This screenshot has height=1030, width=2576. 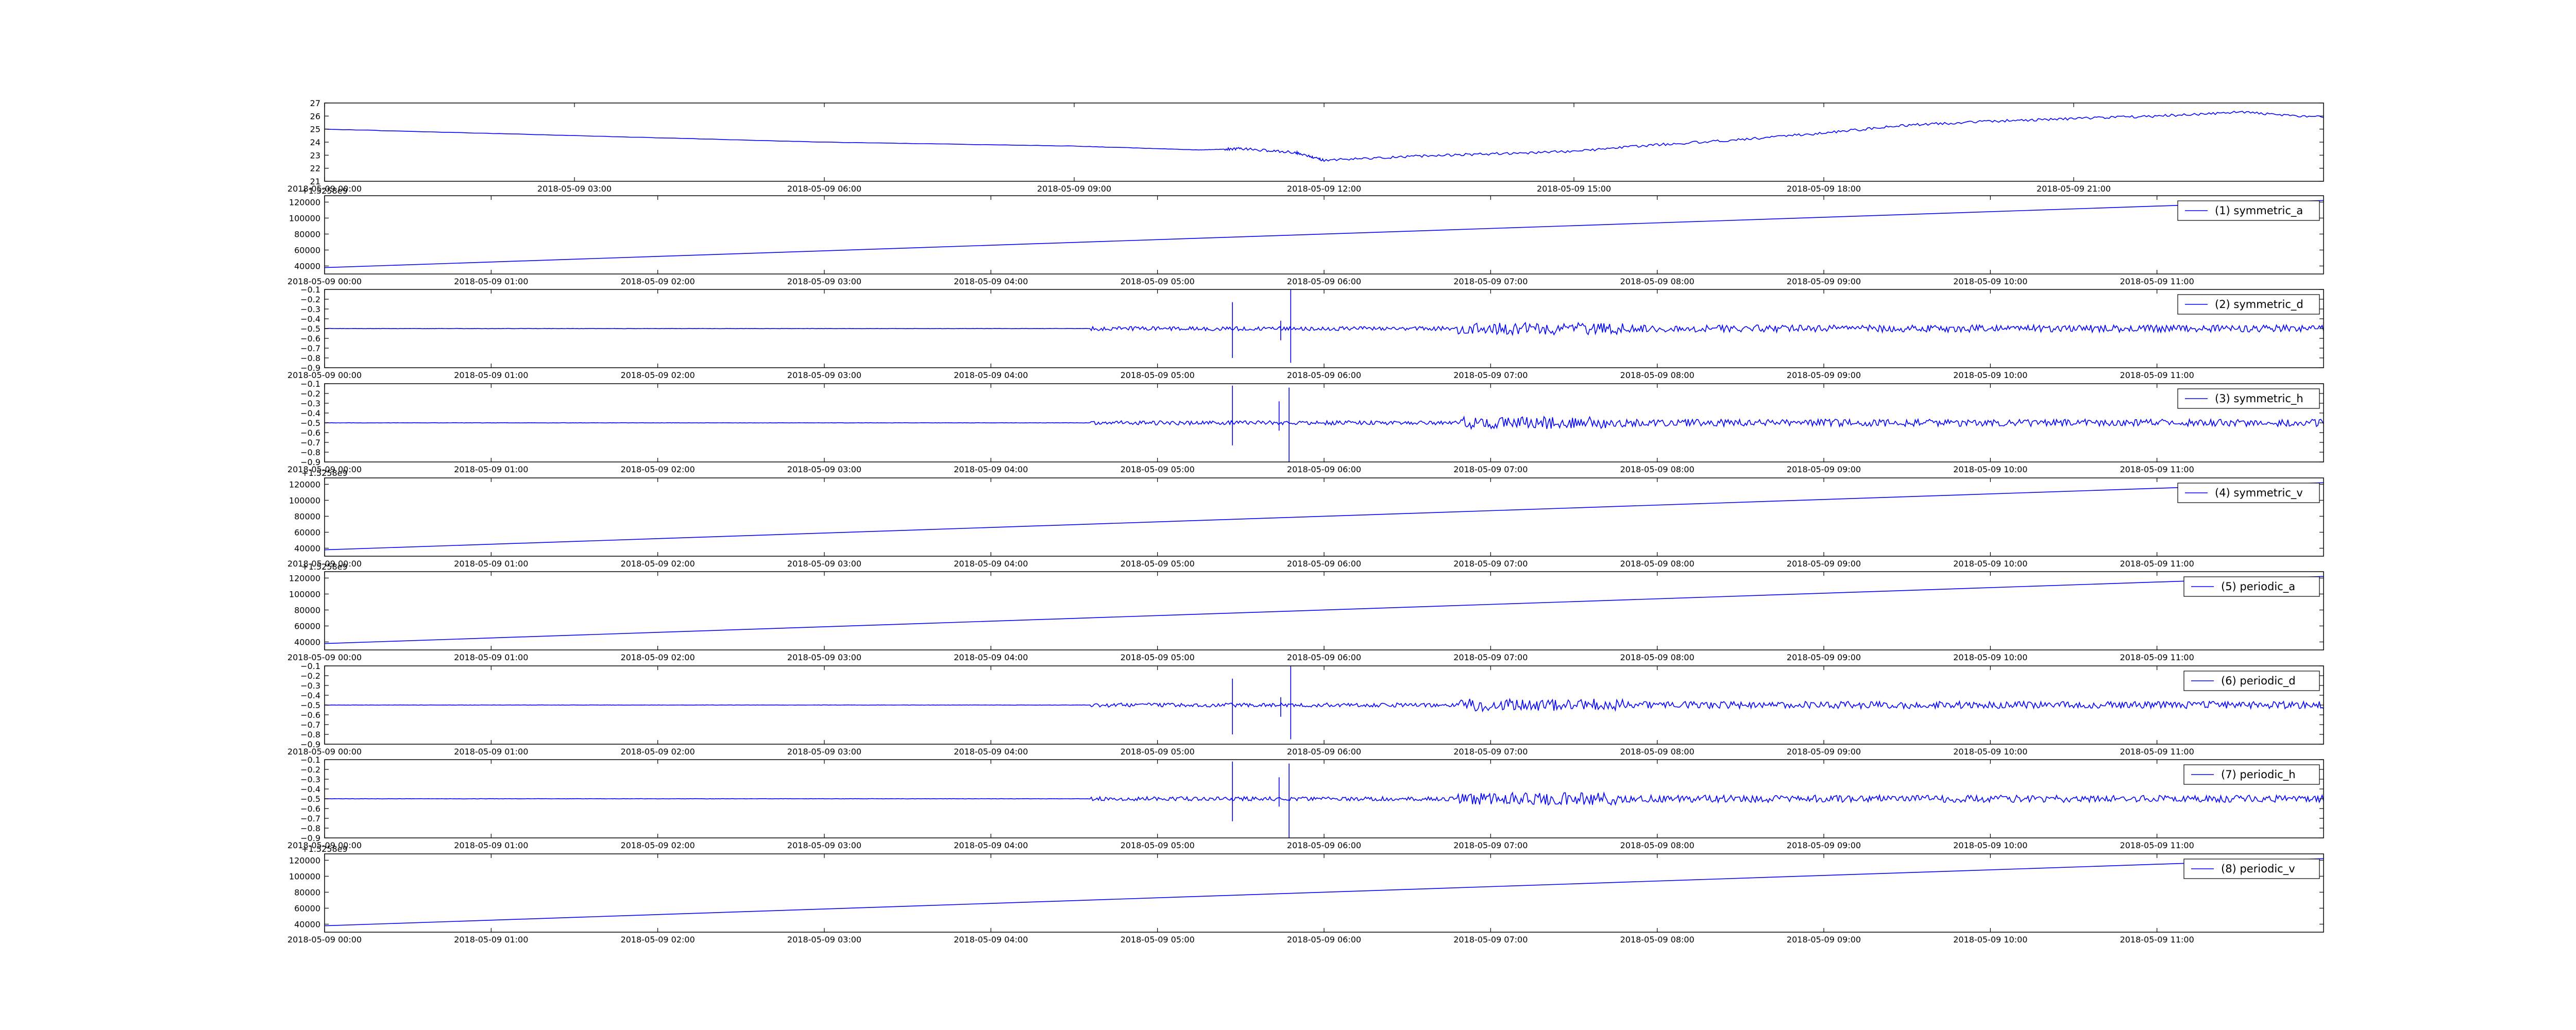 What do you see at coordinates (315, 169) in the screenshot?
I see `y-tick-label: 22` at bounding box center [315, 169].